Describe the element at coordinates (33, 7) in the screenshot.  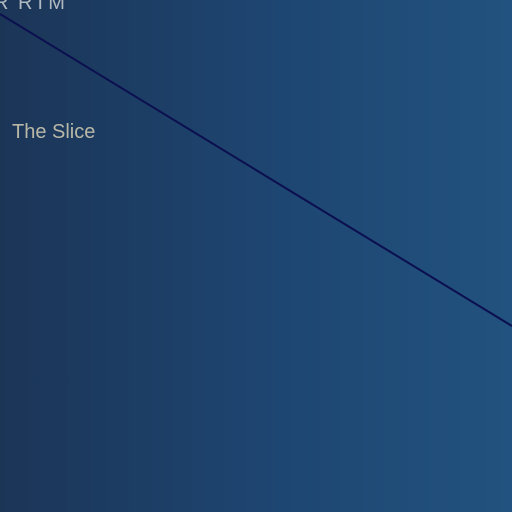
I see `top-cut-off-text: R RTM` at that location.